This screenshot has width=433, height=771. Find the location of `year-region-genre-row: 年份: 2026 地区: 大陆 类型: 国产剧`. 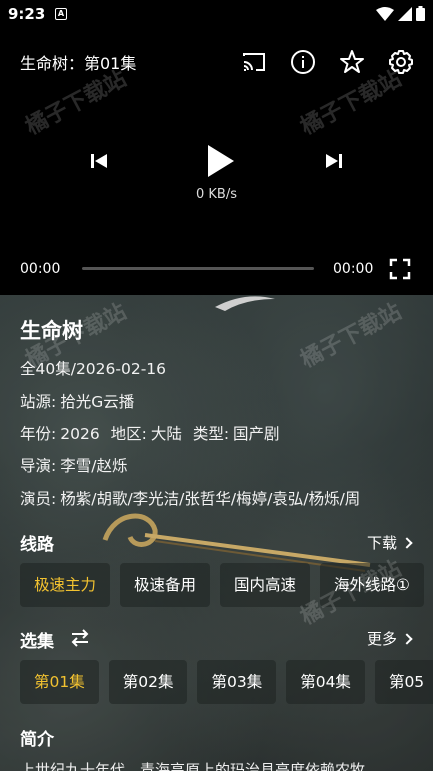

year-region-genre-row: 年份: 2026 地区: 大陆 类型: 国产剧 is located at coordinates (150, 433).